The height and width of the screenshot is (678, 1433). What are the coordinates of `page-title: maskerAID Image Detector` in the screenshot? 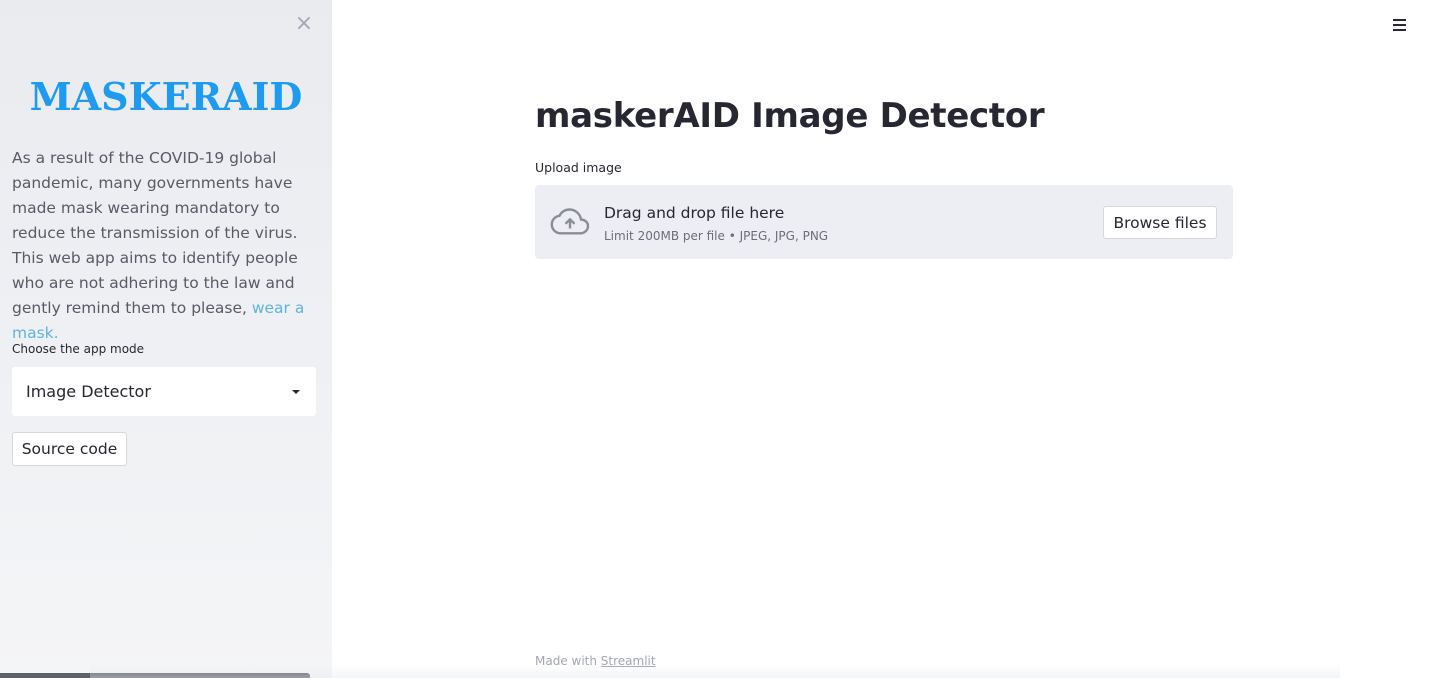 It's located at (790, 116).